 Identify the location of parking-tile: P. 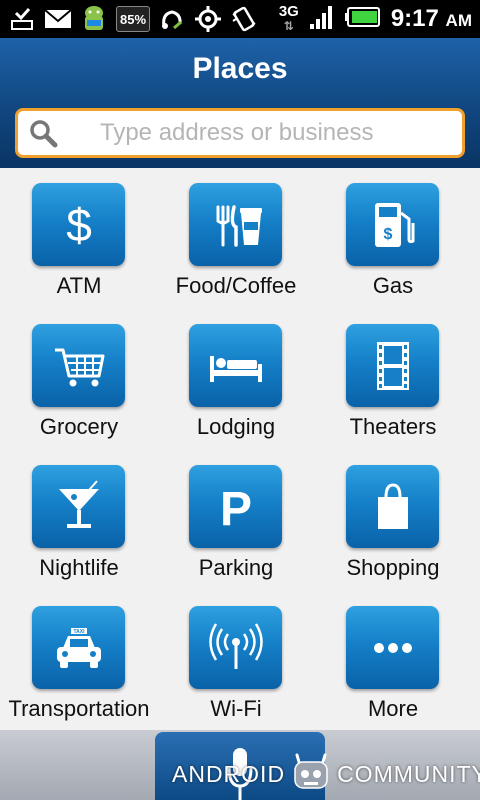
(235, 506).